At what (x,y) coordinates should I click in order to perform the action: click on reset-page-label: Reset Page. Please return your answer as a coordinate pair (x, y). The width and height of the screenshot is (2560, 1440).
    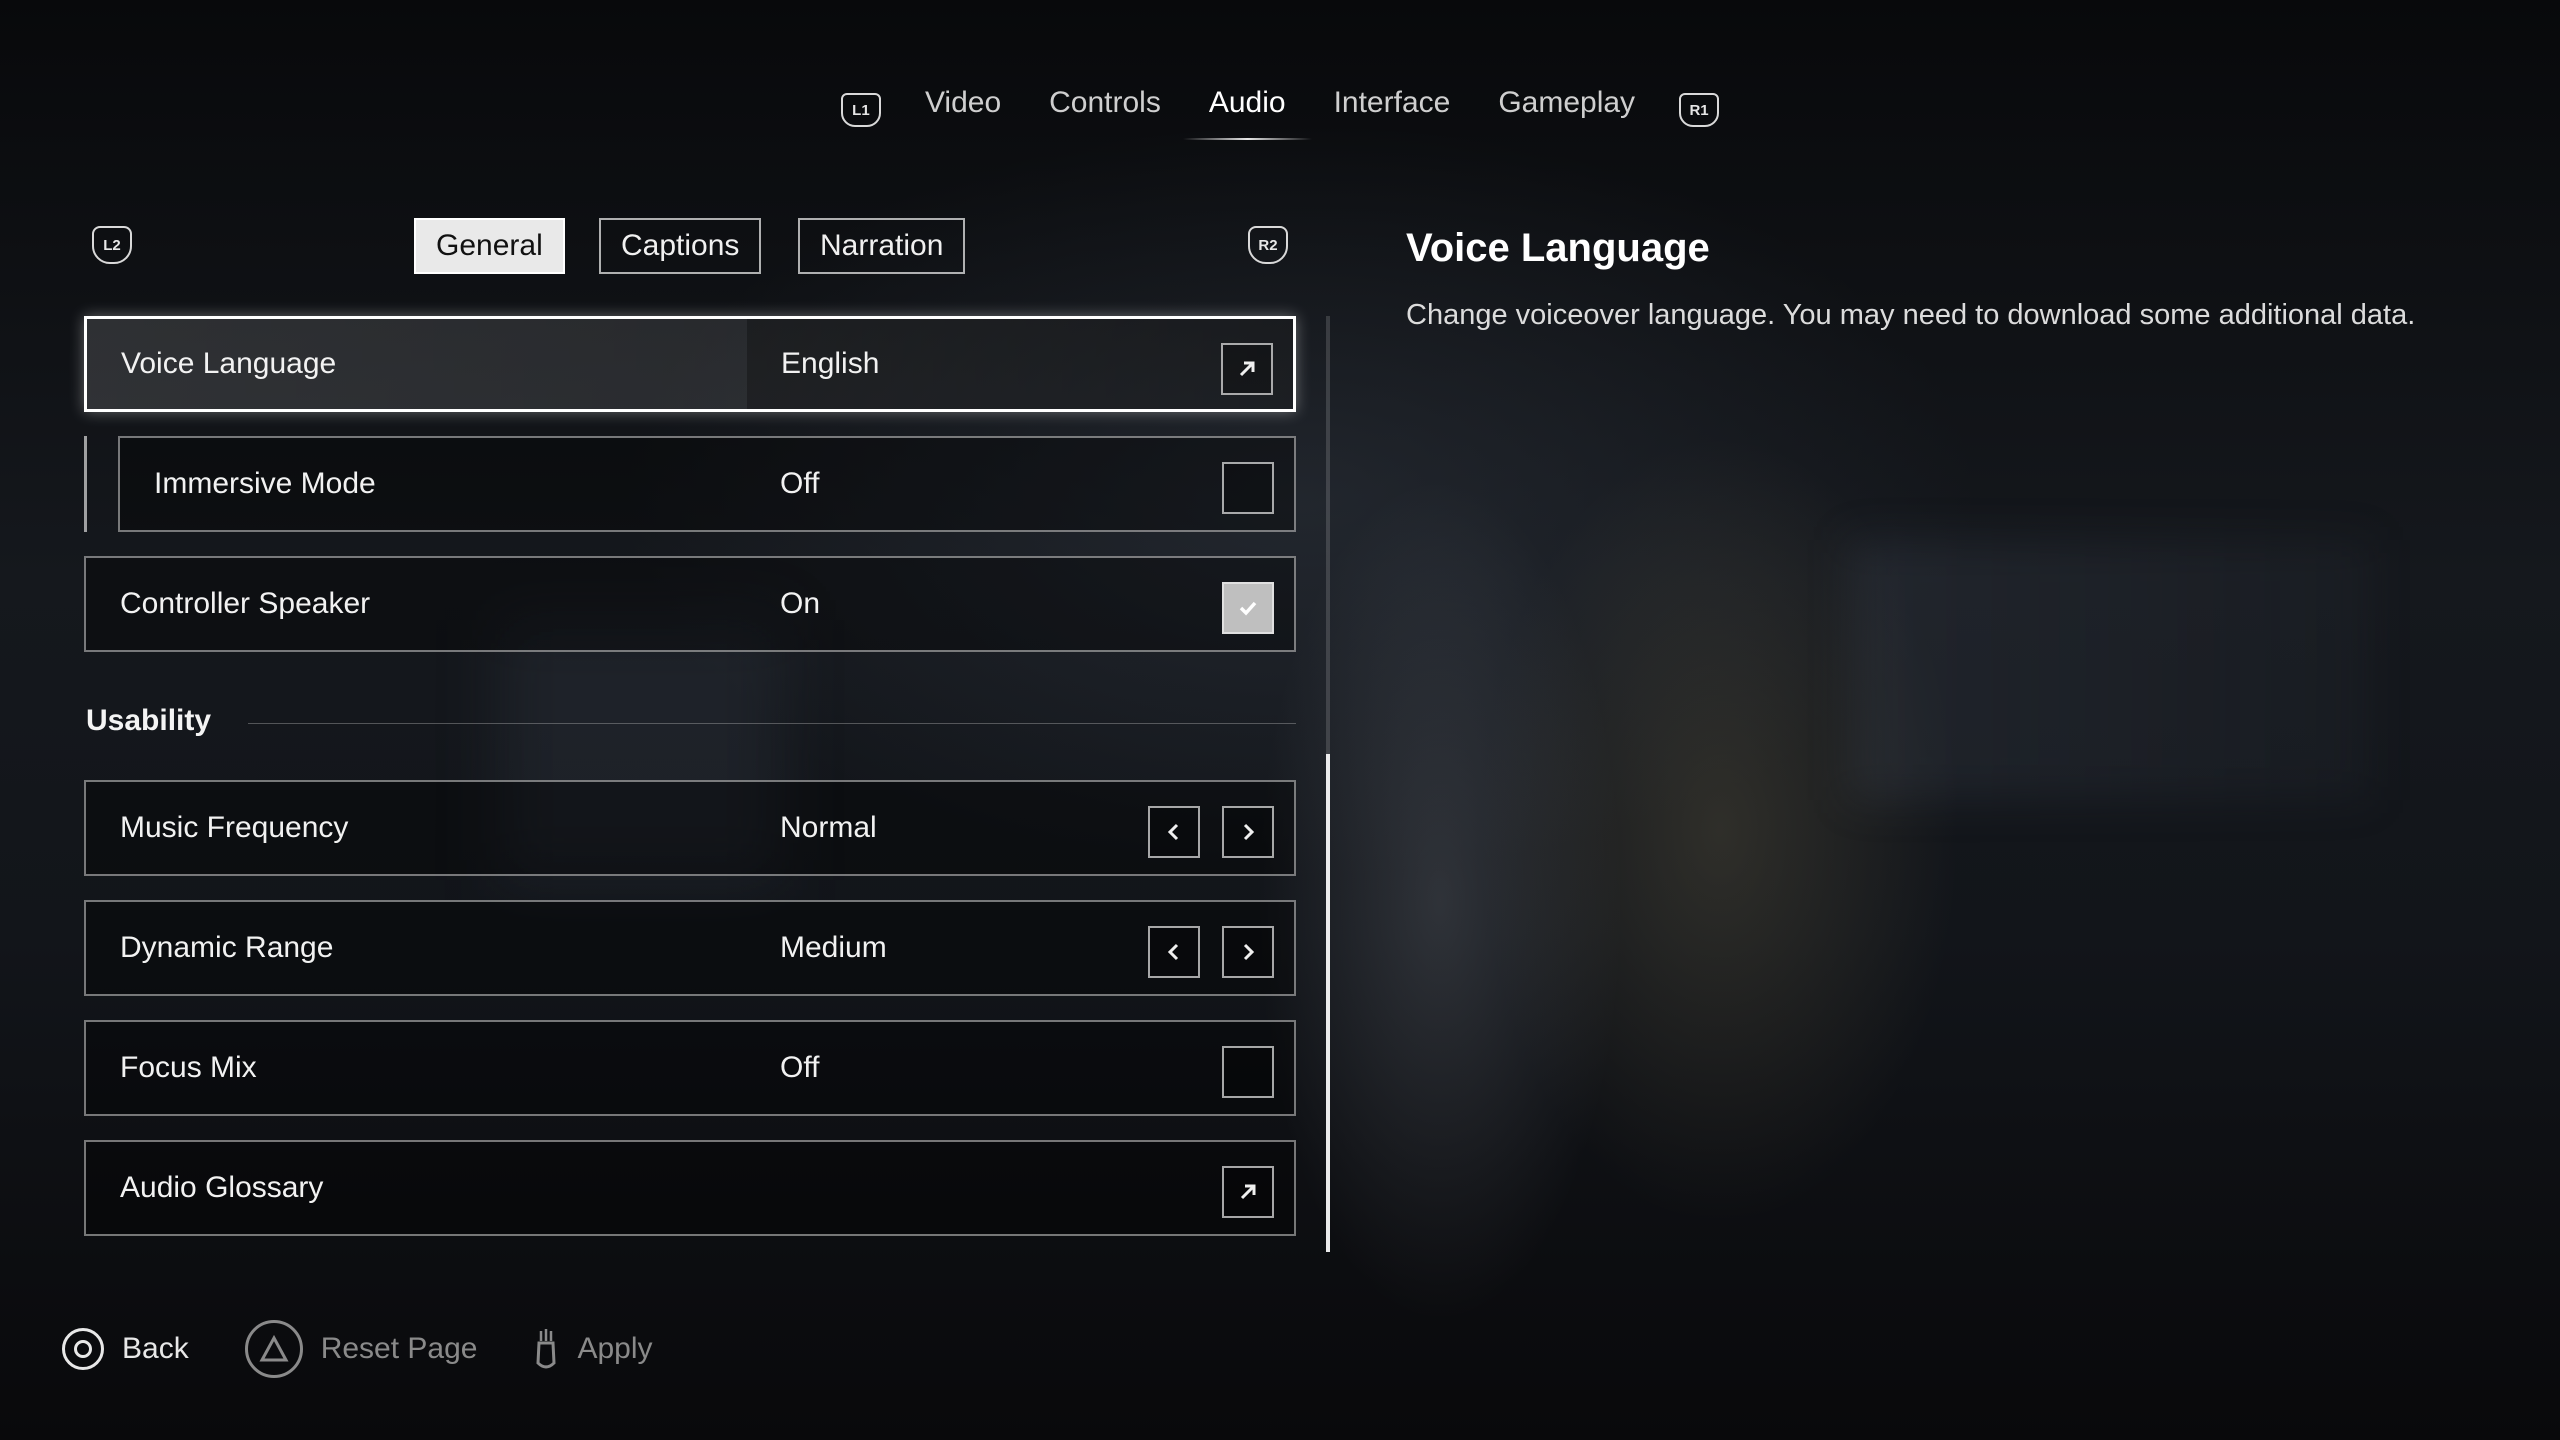
    Looking at the image, I should click on (399, 1348).